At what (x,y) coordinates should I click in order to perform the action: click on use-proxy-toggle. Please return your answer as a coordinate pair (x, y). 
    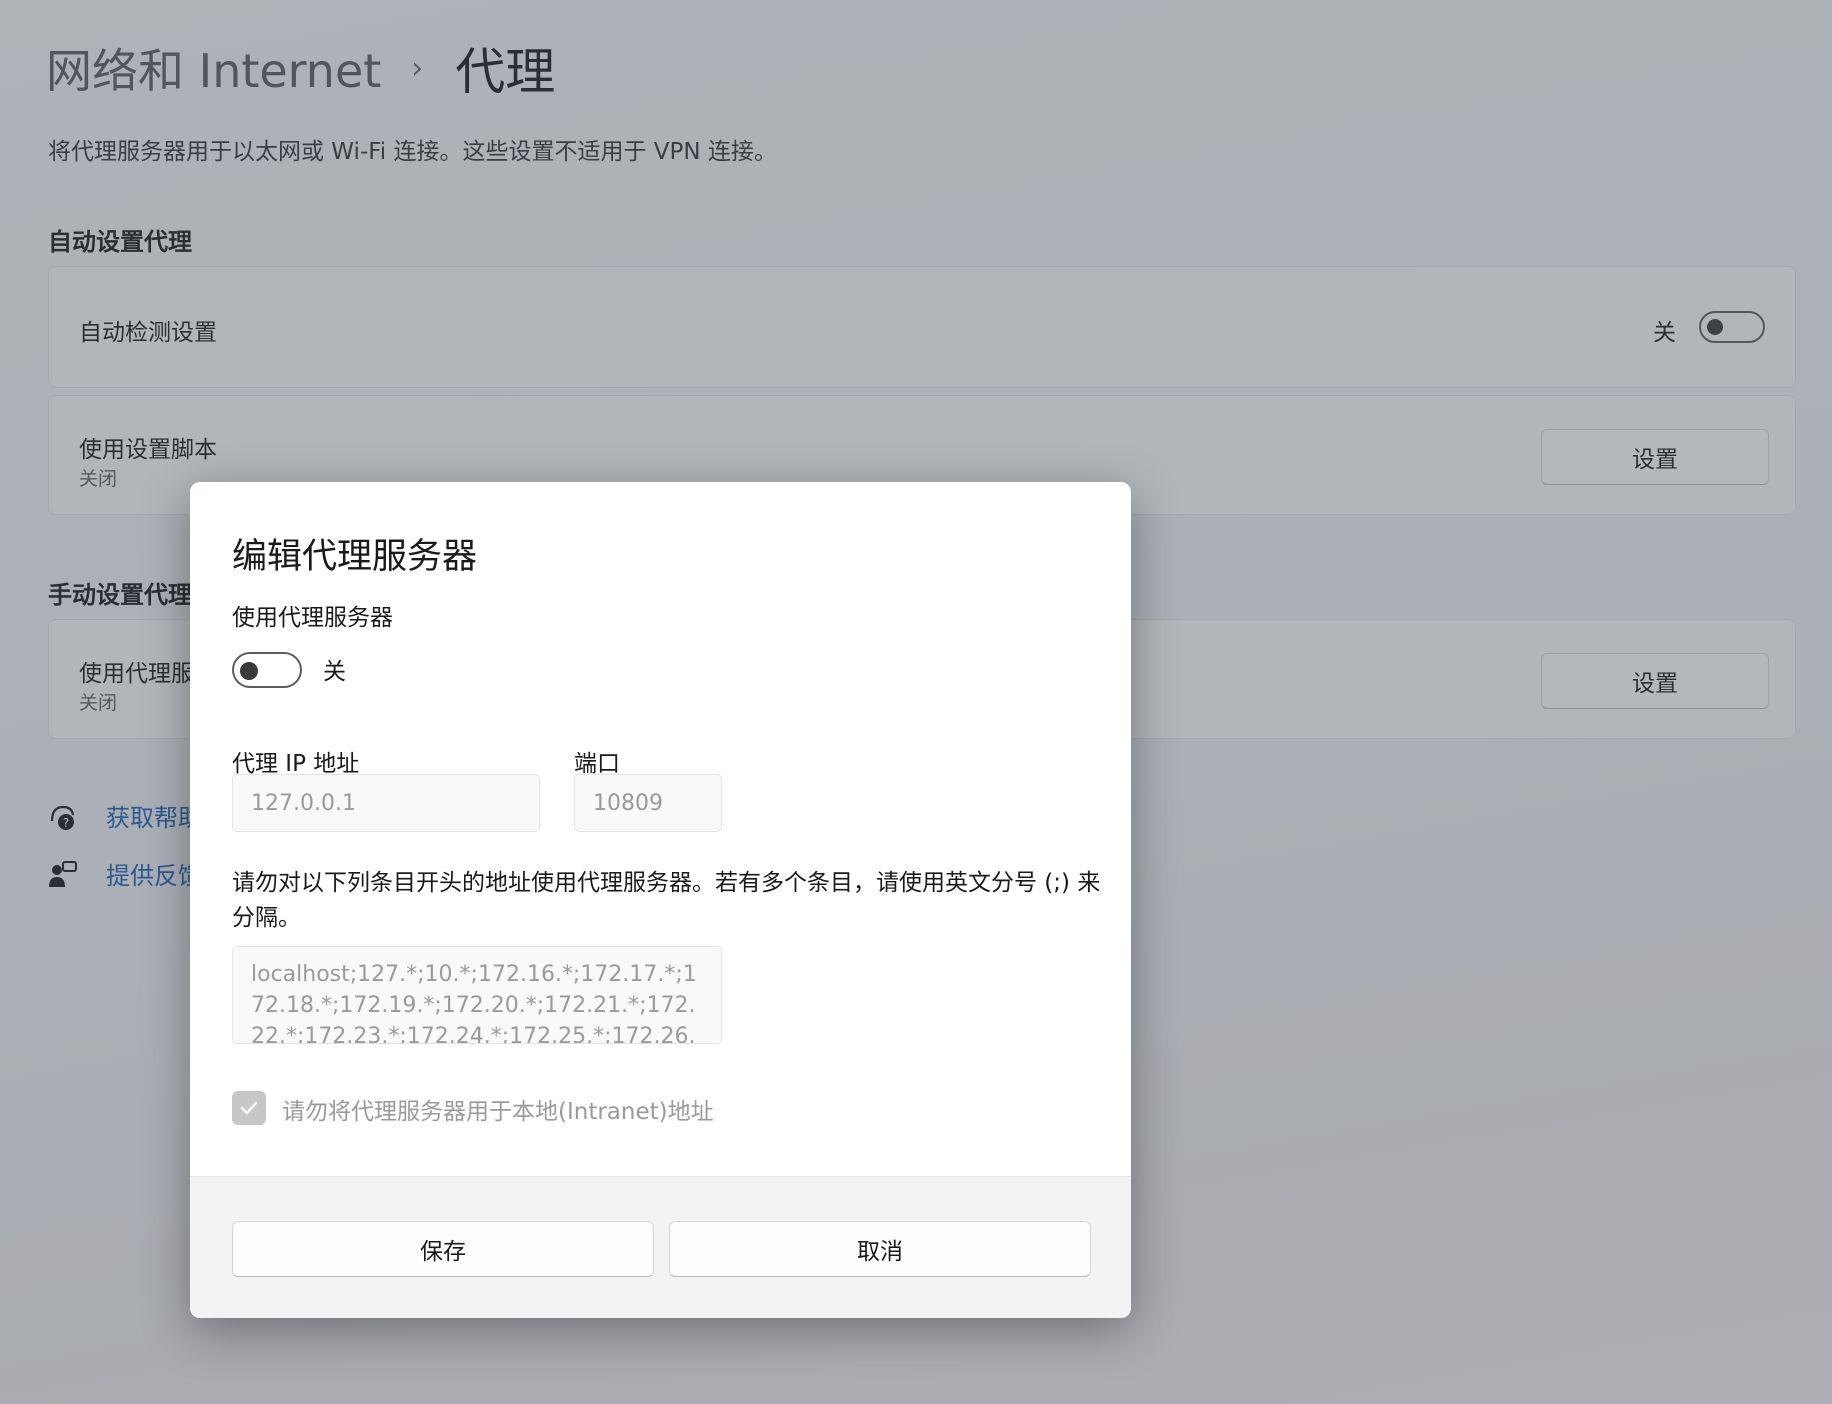
    Looking at the image, I should click on (267, 670).